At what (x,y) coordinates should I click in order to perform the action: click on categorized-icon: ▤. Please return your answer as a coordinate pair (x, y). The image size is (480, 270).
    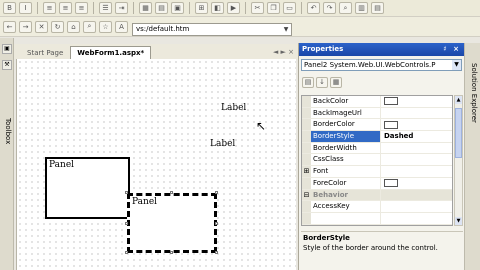
    Looking at the image, I should click on (308, 82).